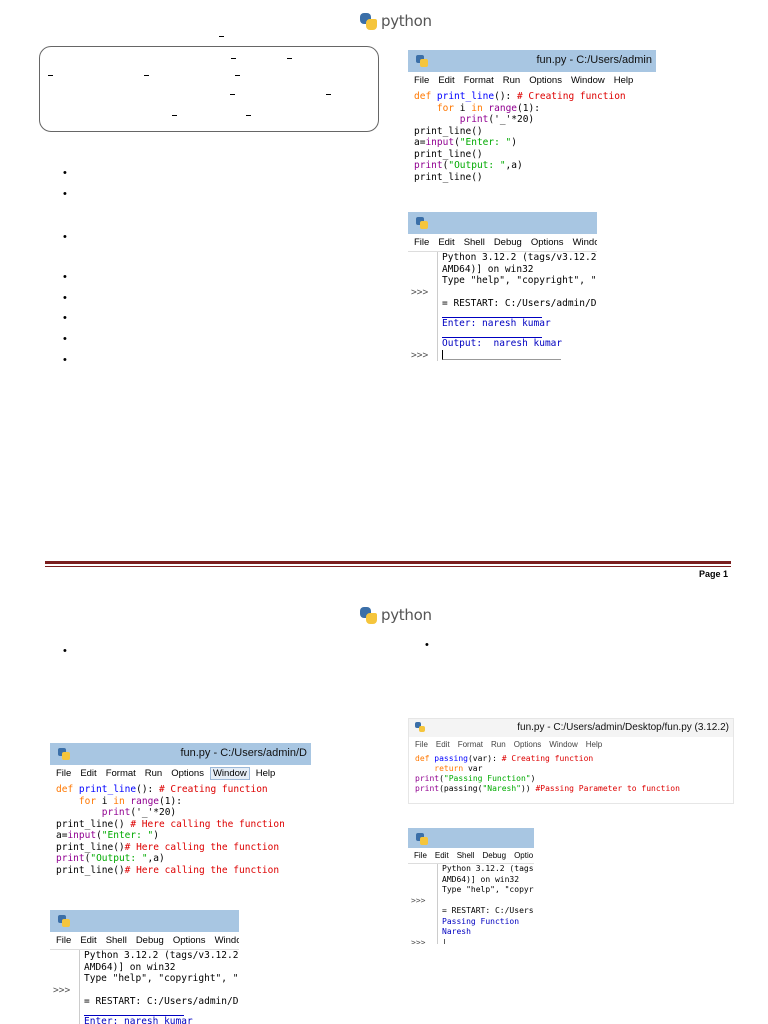 The width and height of the screenshot is (768, 1024). I want to click on code-token: "Enter: ", so click(127, 835).